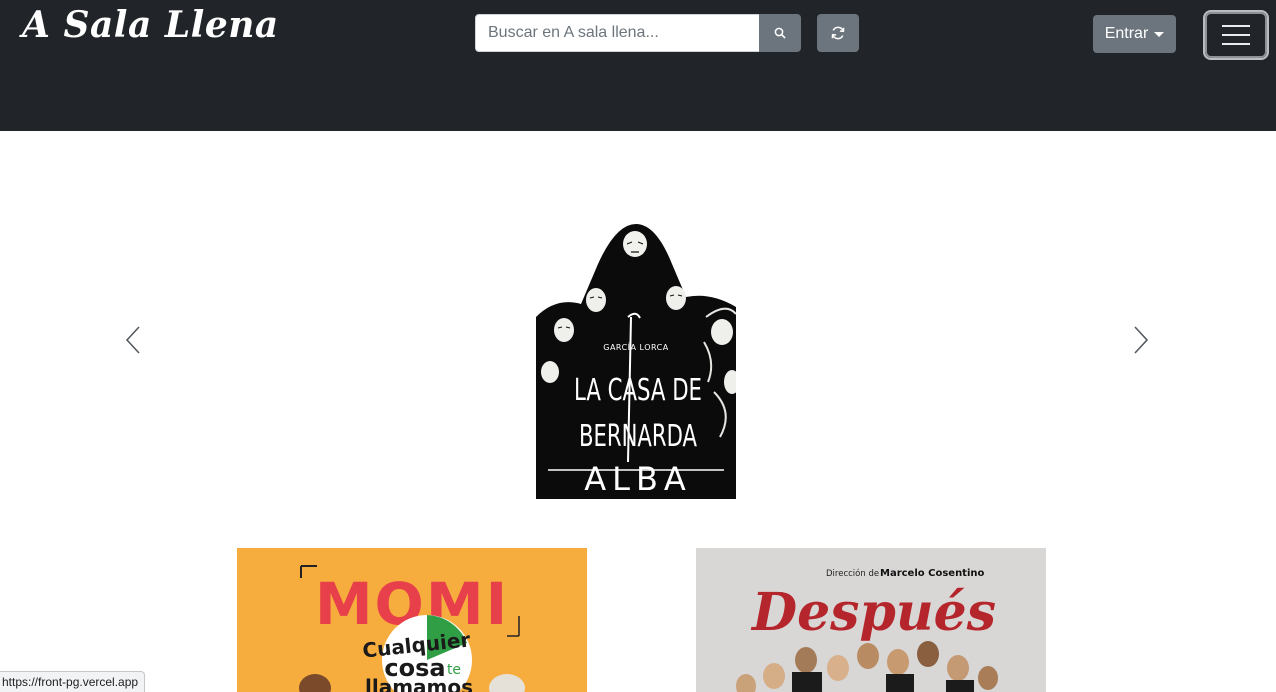  I want to click on poster-title-line1: LA CASA DE, so click(638, 390).